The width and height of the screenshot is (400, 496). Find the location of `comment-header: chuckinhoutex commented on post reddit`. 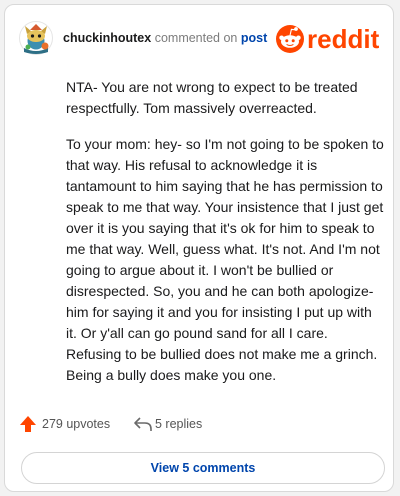

comment-header: chuckinhoutex commented on post reddit is located at coordinates (201, 39).